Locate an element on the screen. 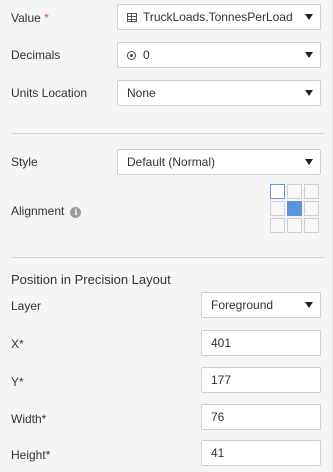 The width and height of the screenshot is (333, 472). alignment-label: Alignment i is located at coordinates (46, 211).